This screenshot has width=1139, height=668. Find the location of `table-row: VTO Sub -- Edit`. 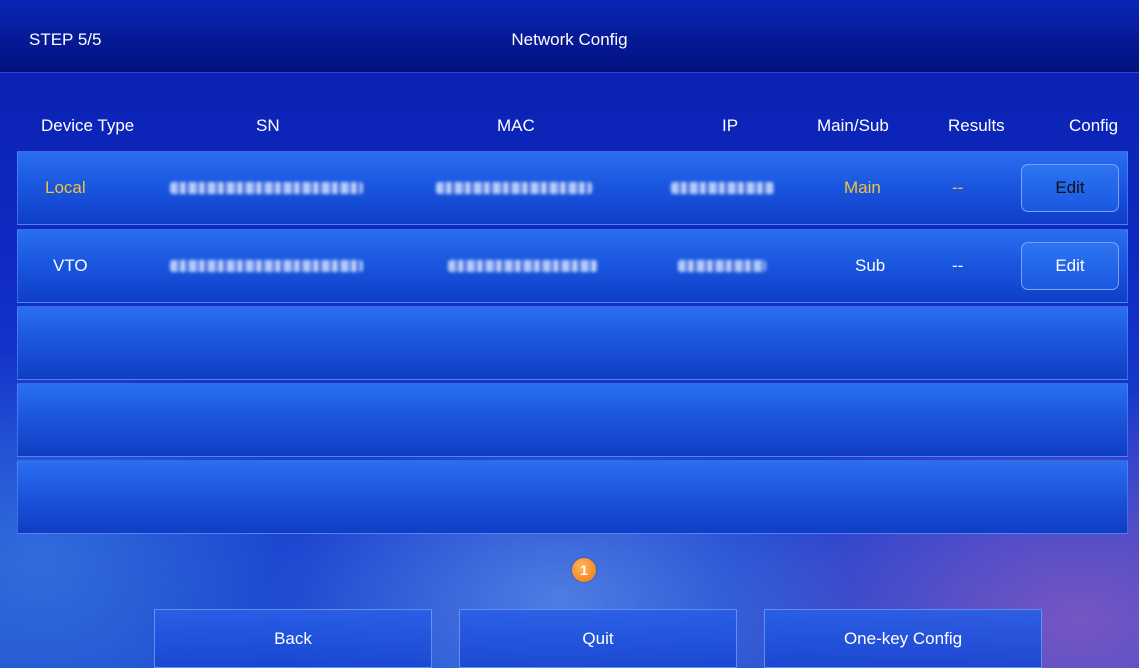

table-row: VTO Sub -- Edit is located at coordinates (572, 266).